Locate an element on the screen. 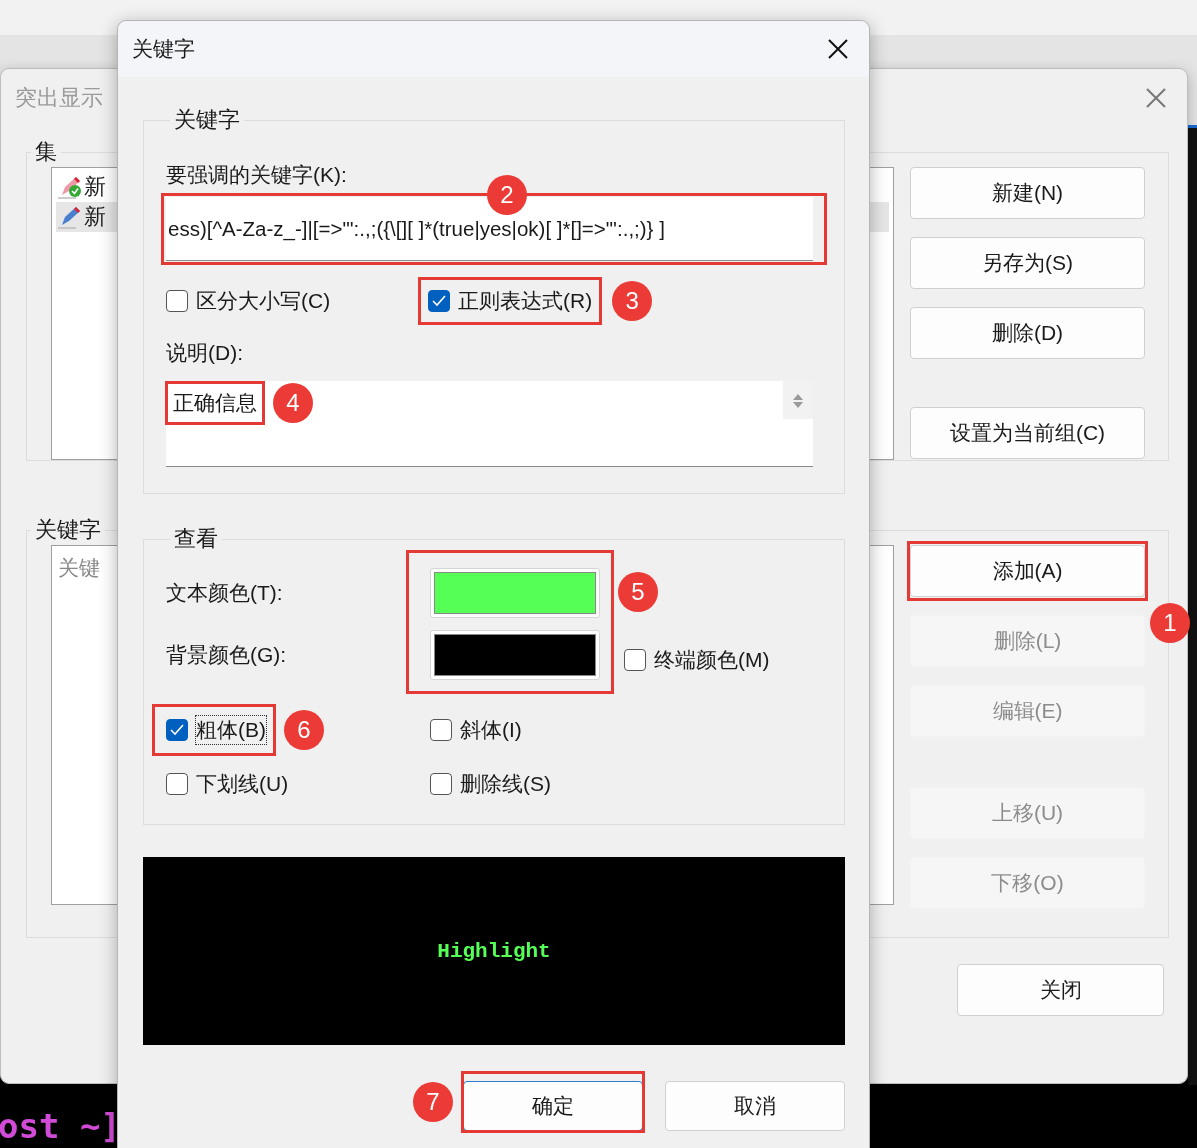  group-label: 集 is located at coordinates (46, 151).